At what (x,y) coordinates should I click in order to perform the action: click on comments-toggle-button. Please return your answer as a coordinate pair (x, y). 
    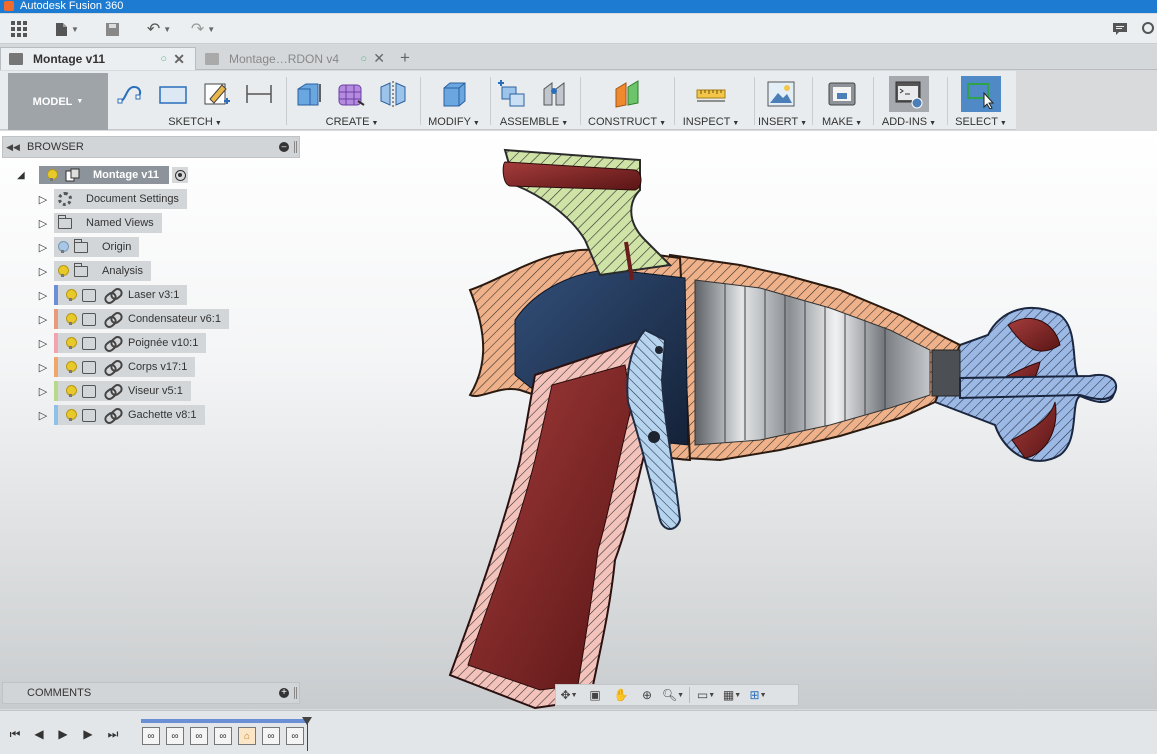
    Looking at the image, I should click on (1120, 29).